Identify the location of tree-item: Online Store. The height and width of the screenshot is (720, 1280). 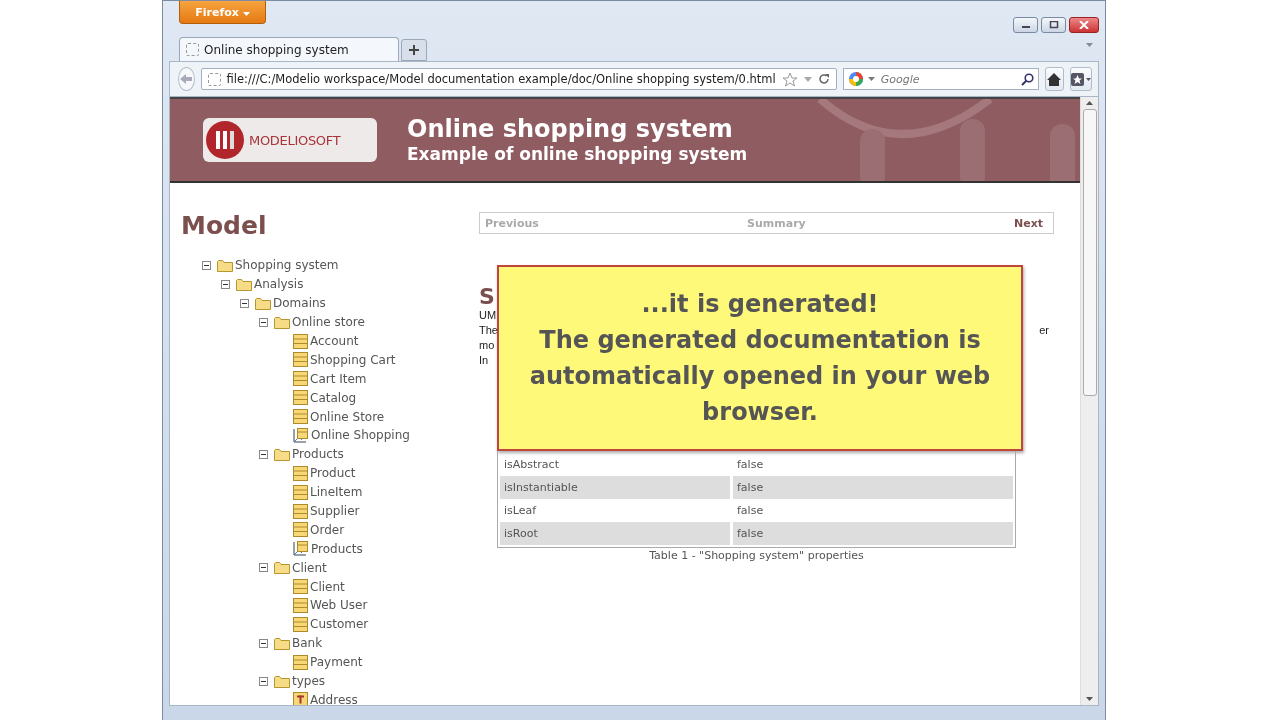
(347, 416).